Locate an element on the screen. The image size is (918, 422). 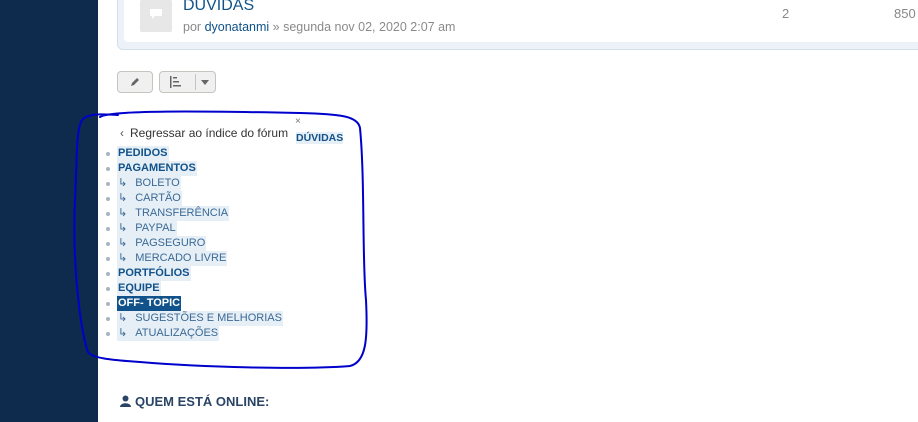
forum-item-text: MERCADO LIVRE is located at coordinates (181, 258).